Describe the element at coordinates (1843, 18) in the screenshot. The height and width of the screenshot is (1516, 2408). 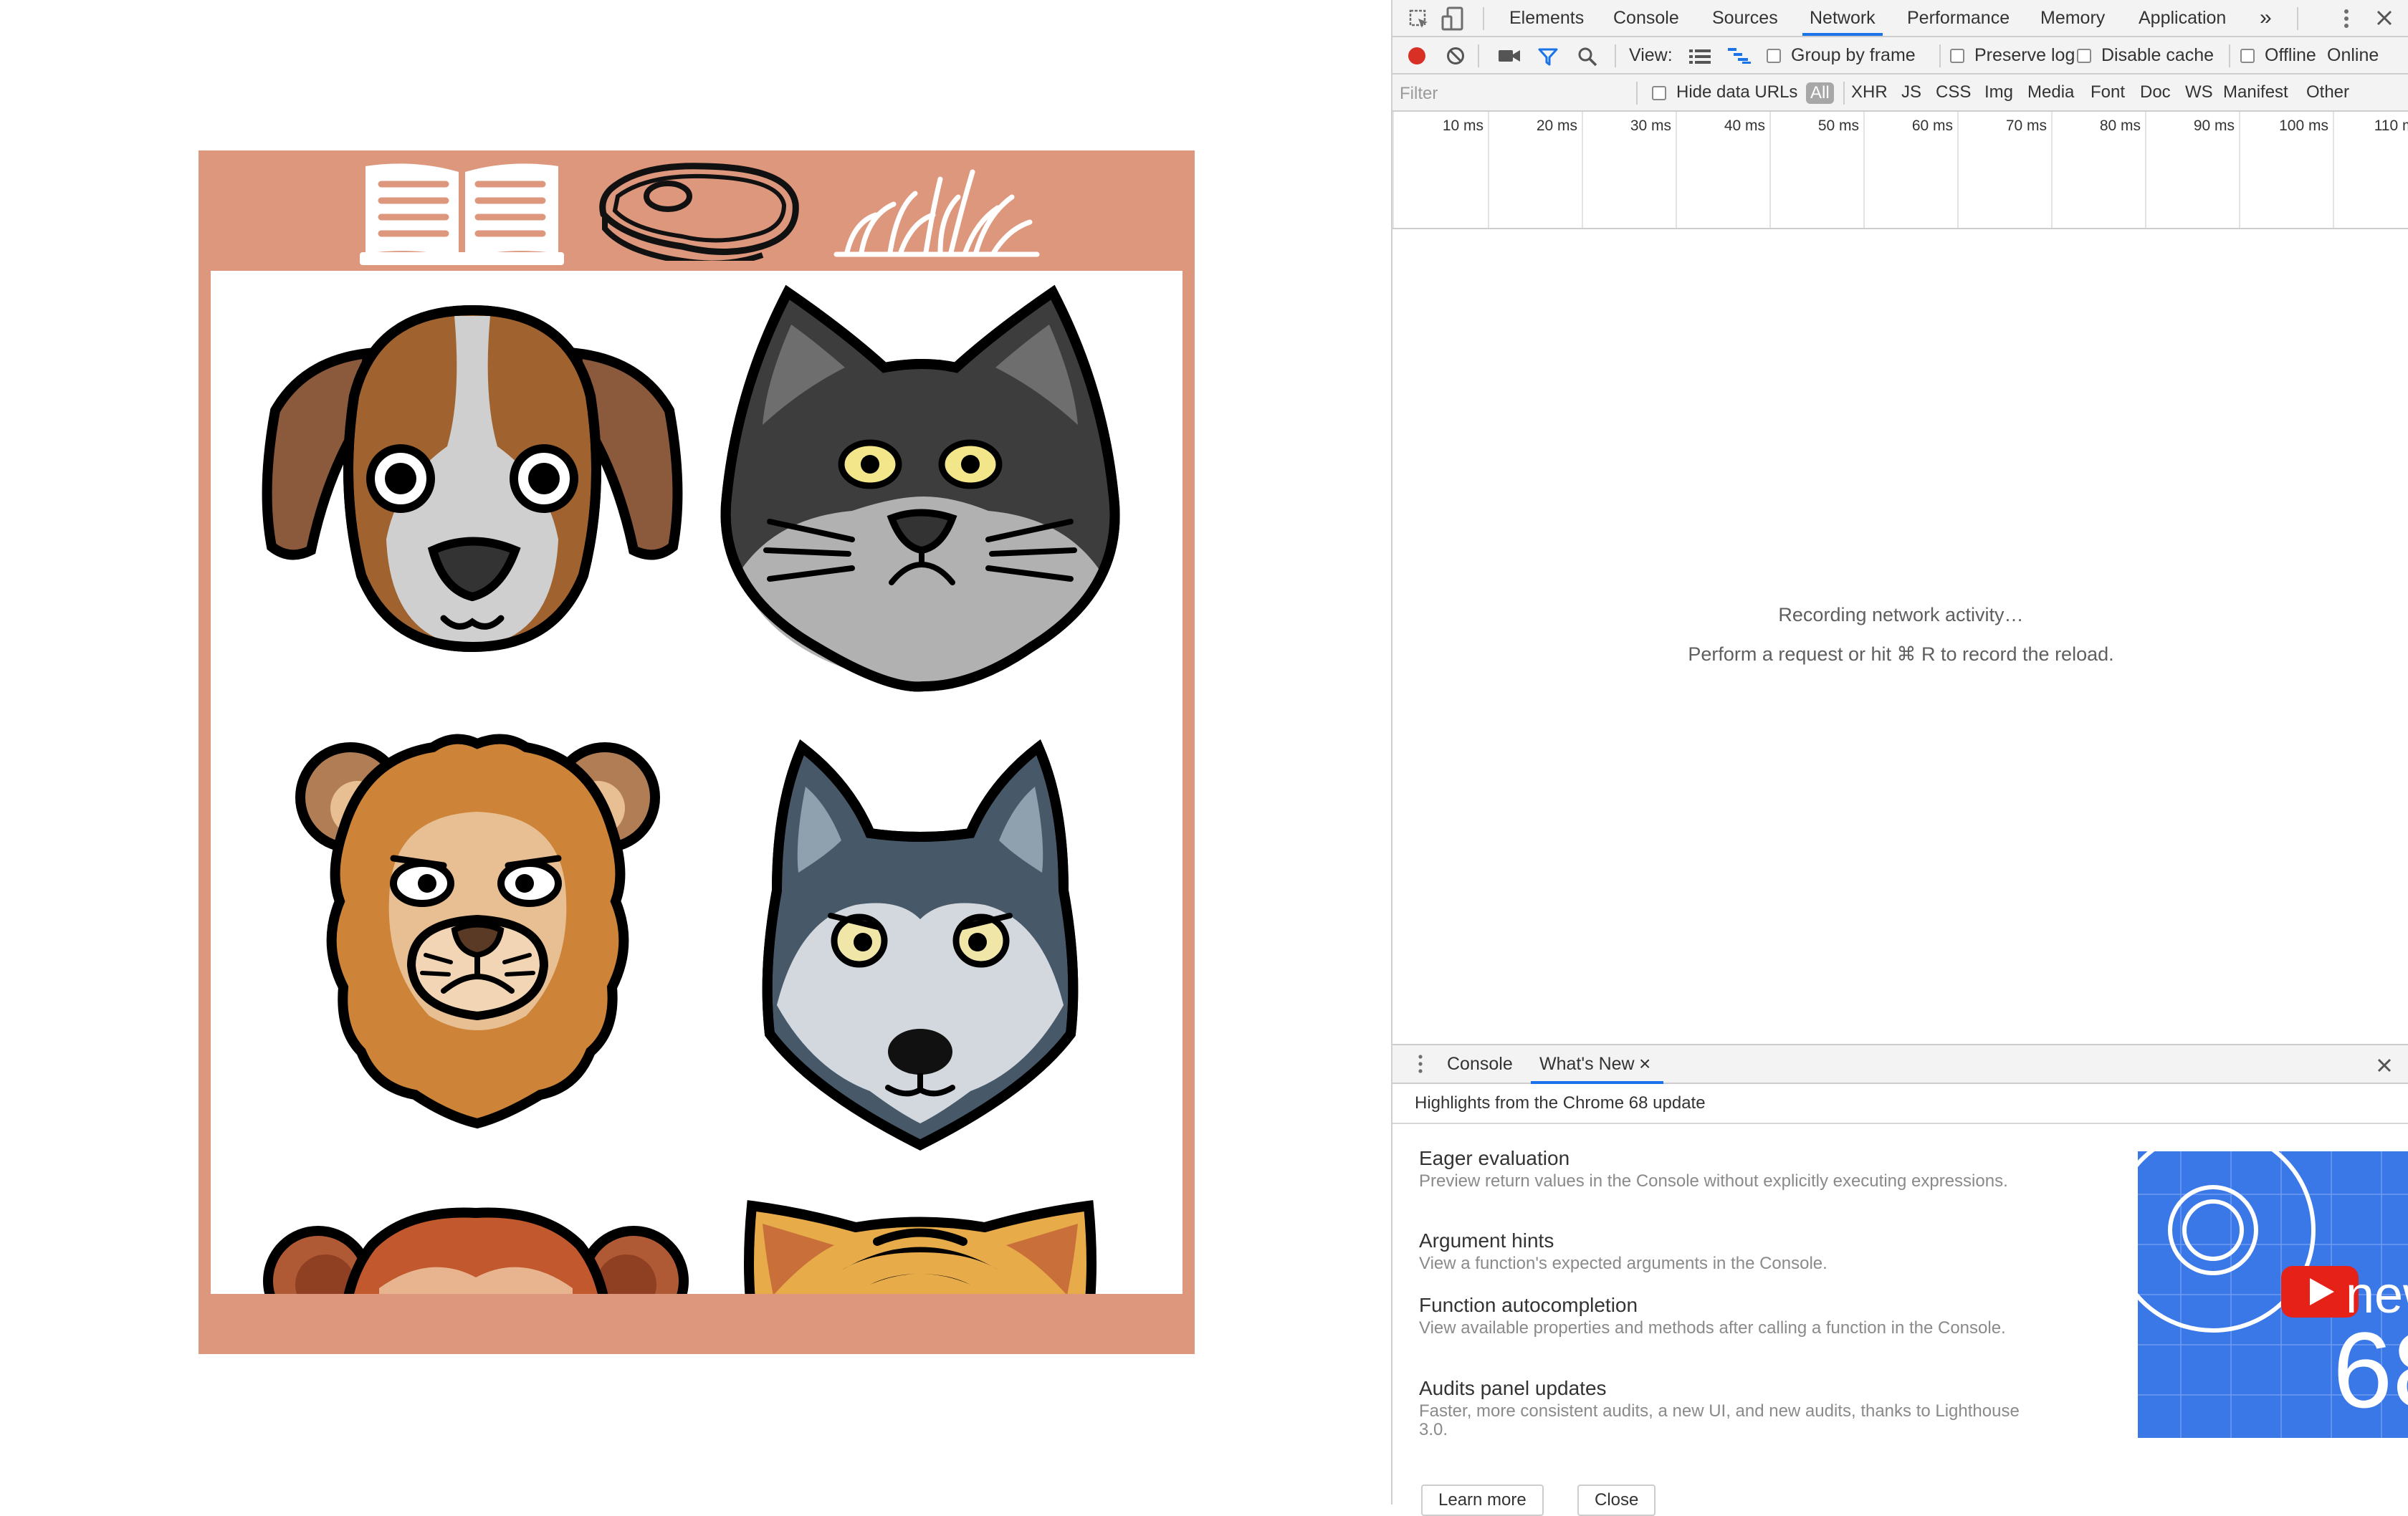
I see `tab-network: Network` at that location.